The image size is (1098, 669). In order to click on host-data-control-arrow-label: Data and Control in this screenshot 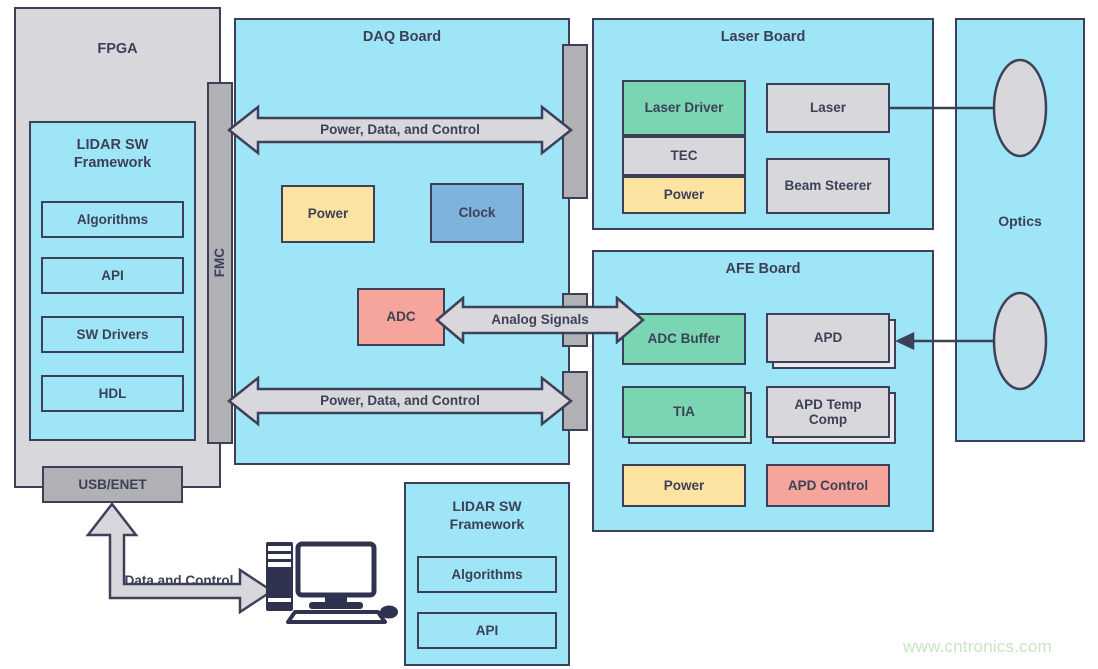, I will do `click(179, 580)`.